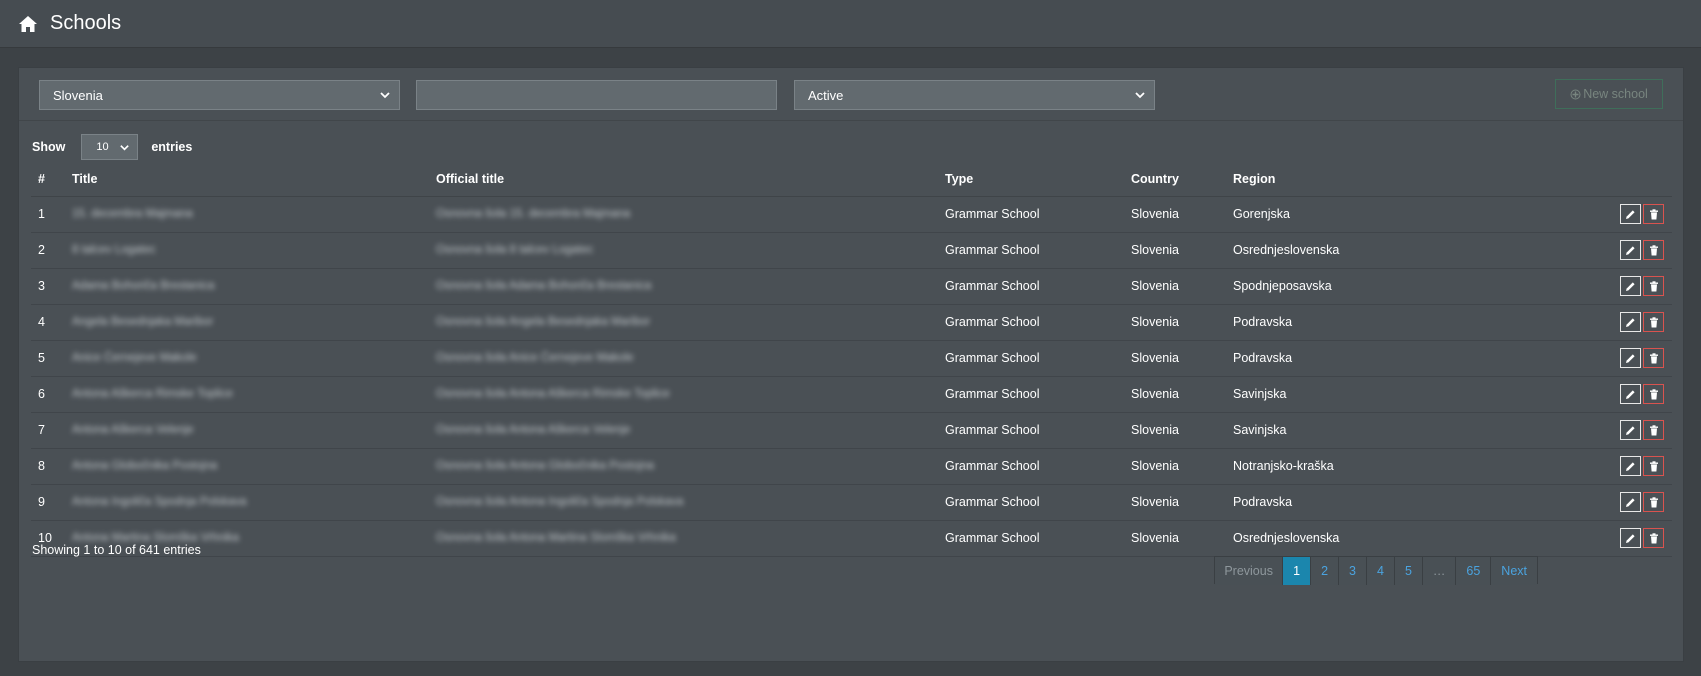 This screenshot has width=1701, height=676. Describe the element at coordinates (247, 430) in the screenshot. I see `row-title: Antona Aškerca Velenje` at that location.